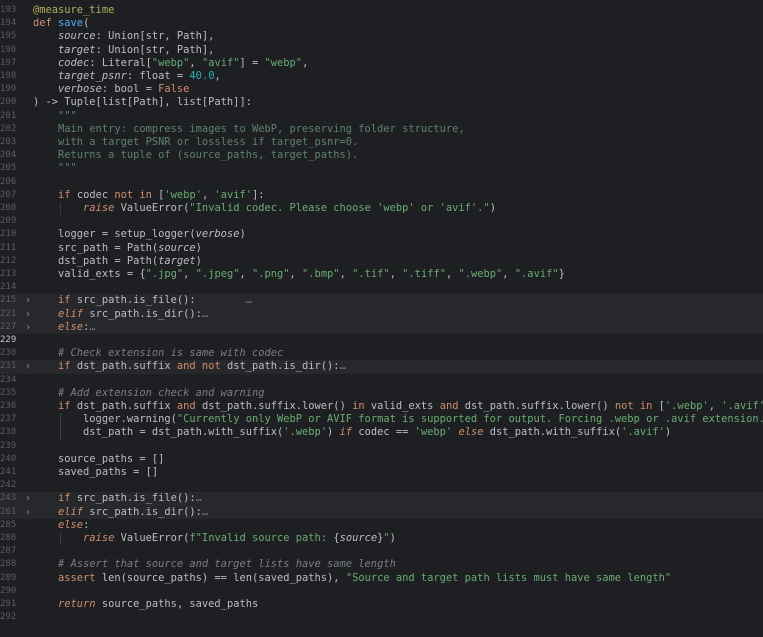 The width and height of the screenshot is (763, 637). I want to click on code-token: :, so click(102, 36).